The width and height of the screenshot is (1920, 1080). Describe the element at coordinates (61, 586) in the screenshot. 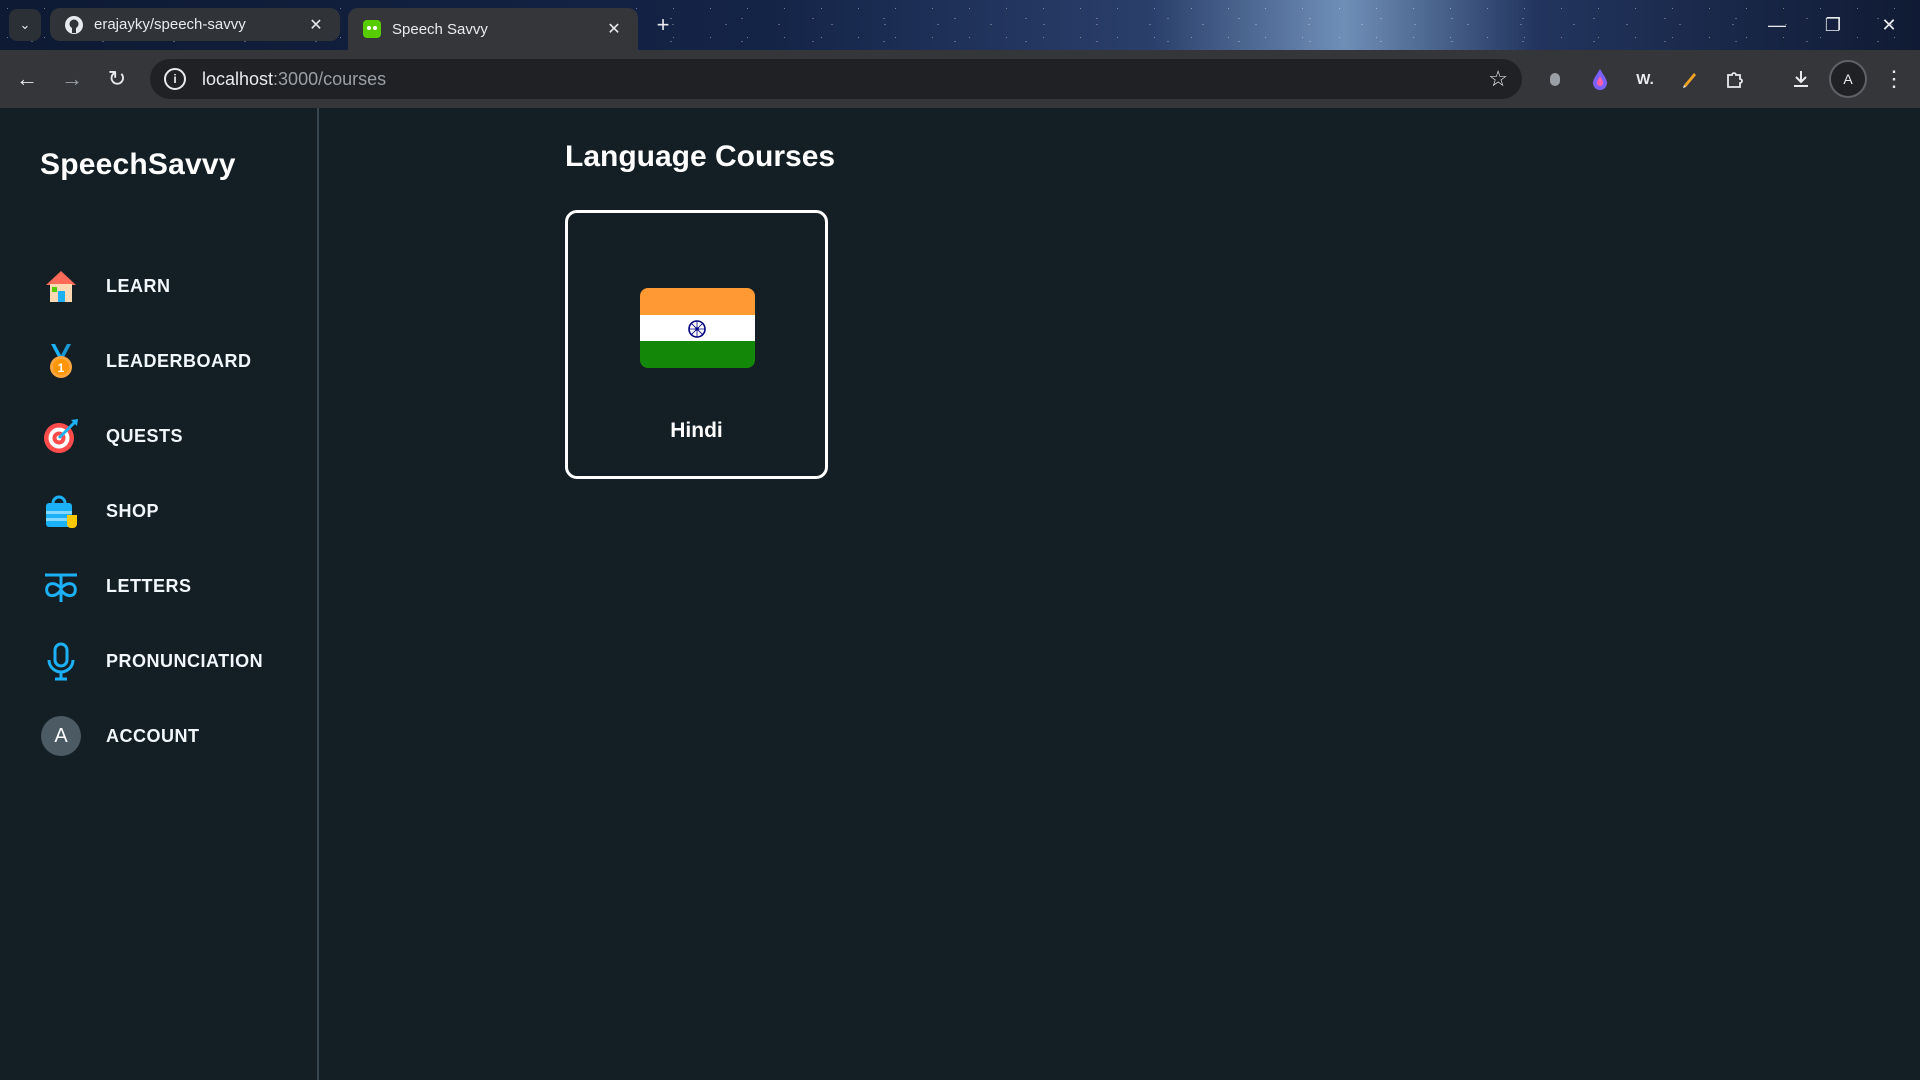

I see `devanagari-letter-icon` at that location.